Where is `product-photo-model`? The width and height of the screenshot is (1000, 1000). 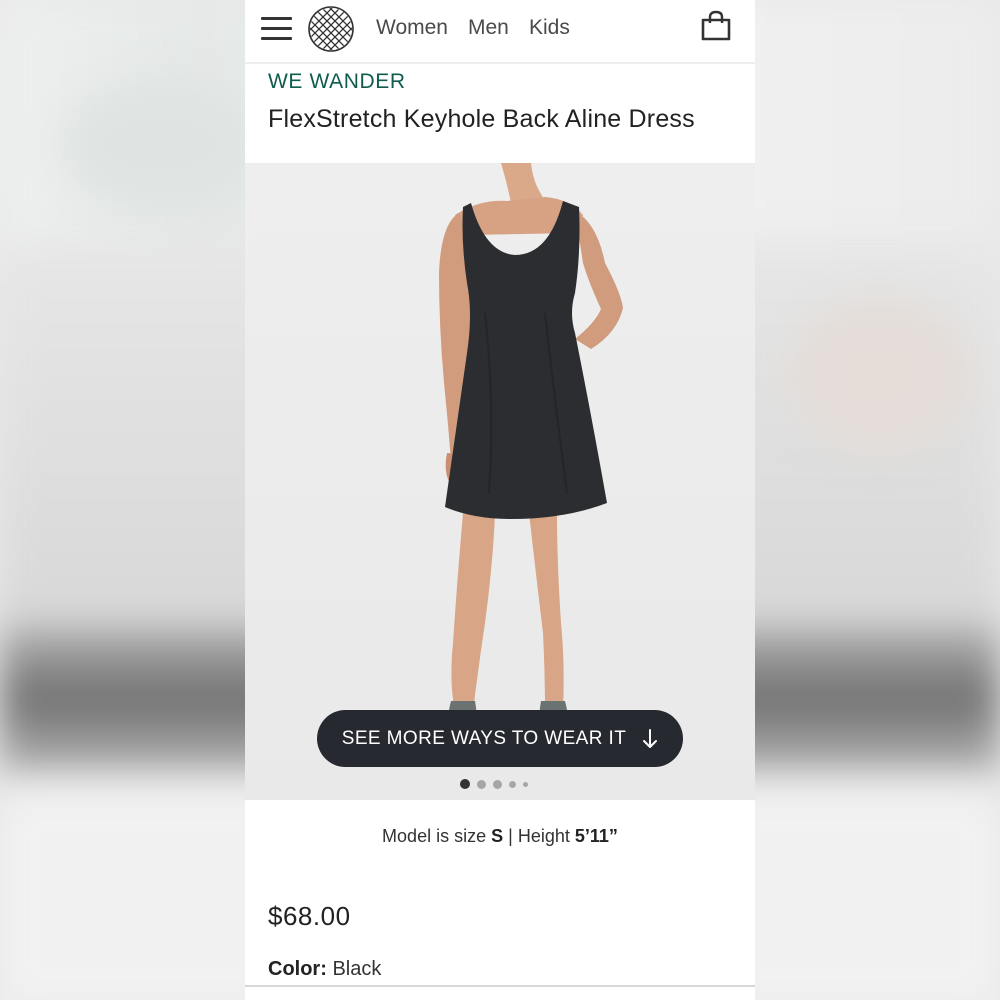 product-photo-model is located at coordinates (531, 453).